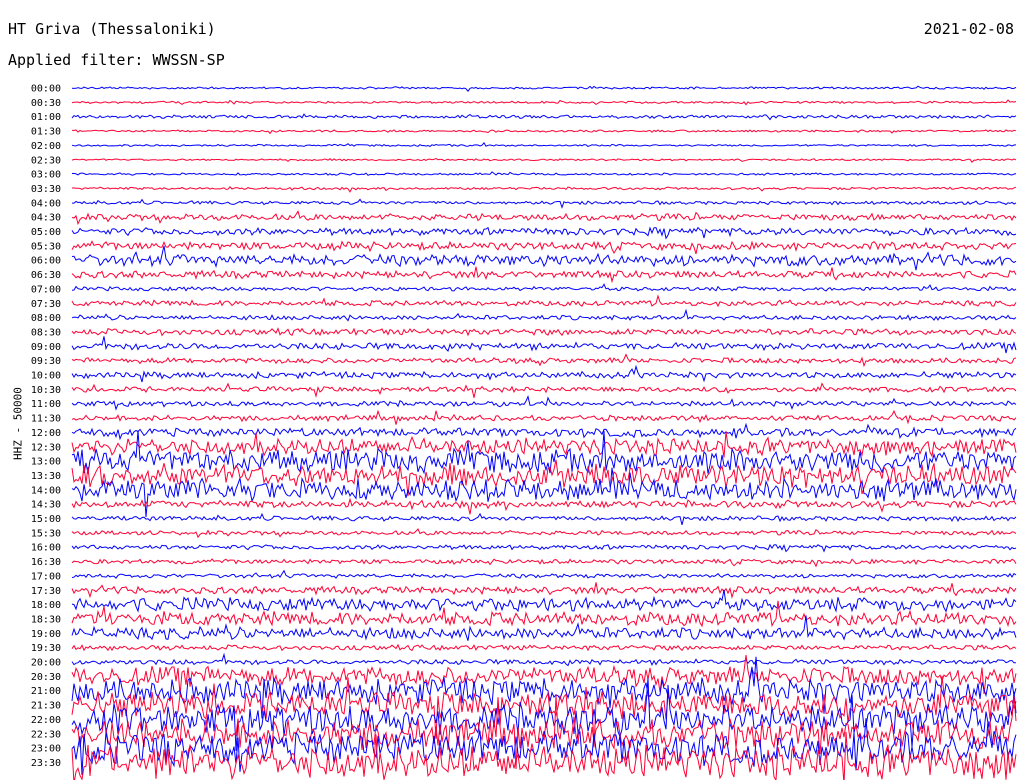  What do you see at coordinates (46, 332) in the screenshot?
I see `time-label-0830: 08:30` at bounding box center [46, 332].